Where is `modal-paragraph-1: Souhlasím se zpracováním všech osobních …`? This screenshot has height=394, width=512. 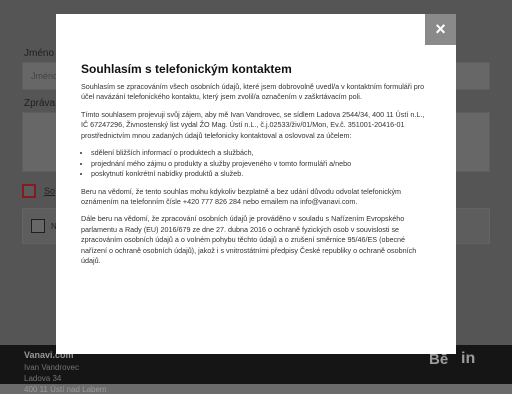 modal-paragraph-1: Souhlasím se zpracováním všech osobních … is located at coordinates (253, 92).